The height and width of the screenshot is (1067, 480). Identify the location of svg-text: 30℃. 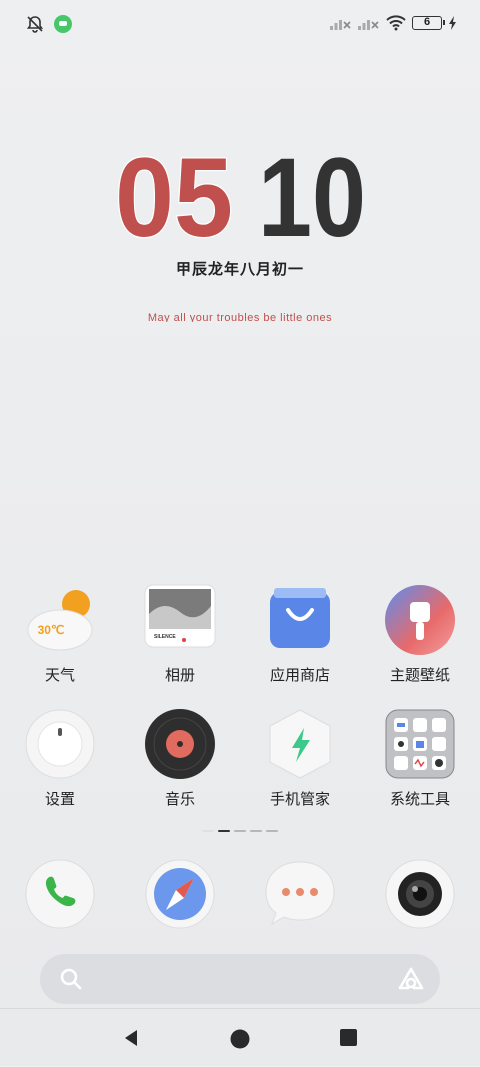
(51, 630).